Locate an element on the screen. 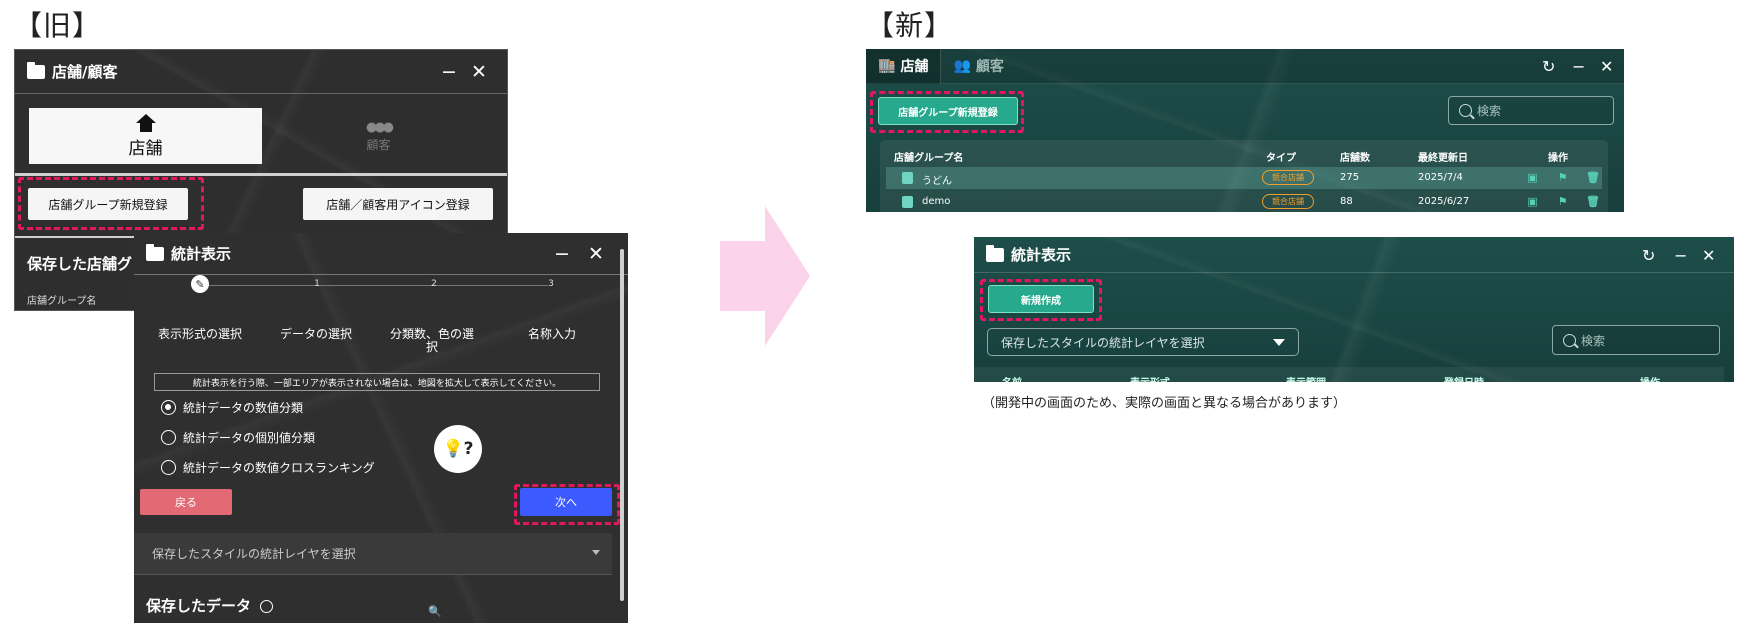 Image resolution: width=1745 pixels, height=630 pixels. new-stats-search-input: 検索 is located at coordinates (1636, 340).